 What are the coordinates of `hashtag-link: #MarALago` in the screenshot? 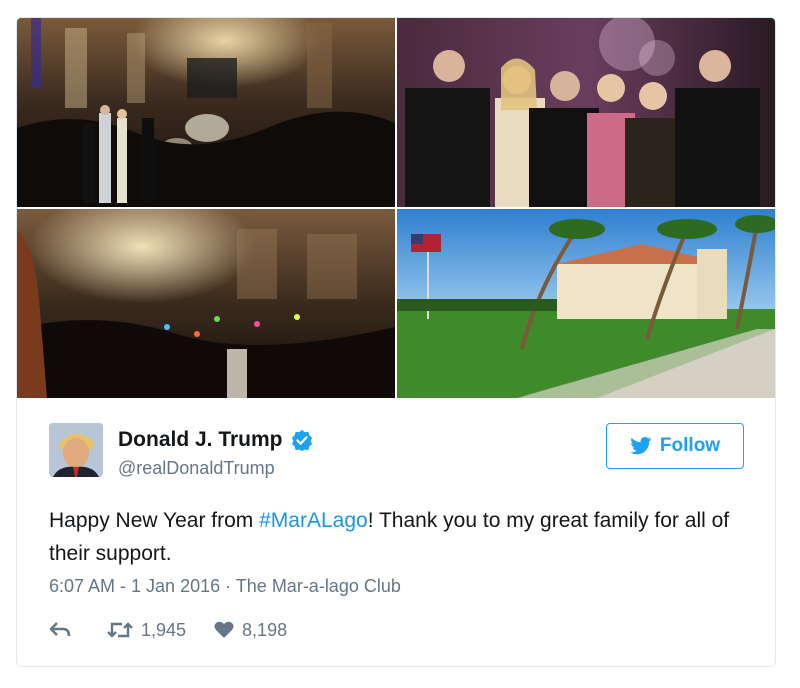 It's located at (313, 520).